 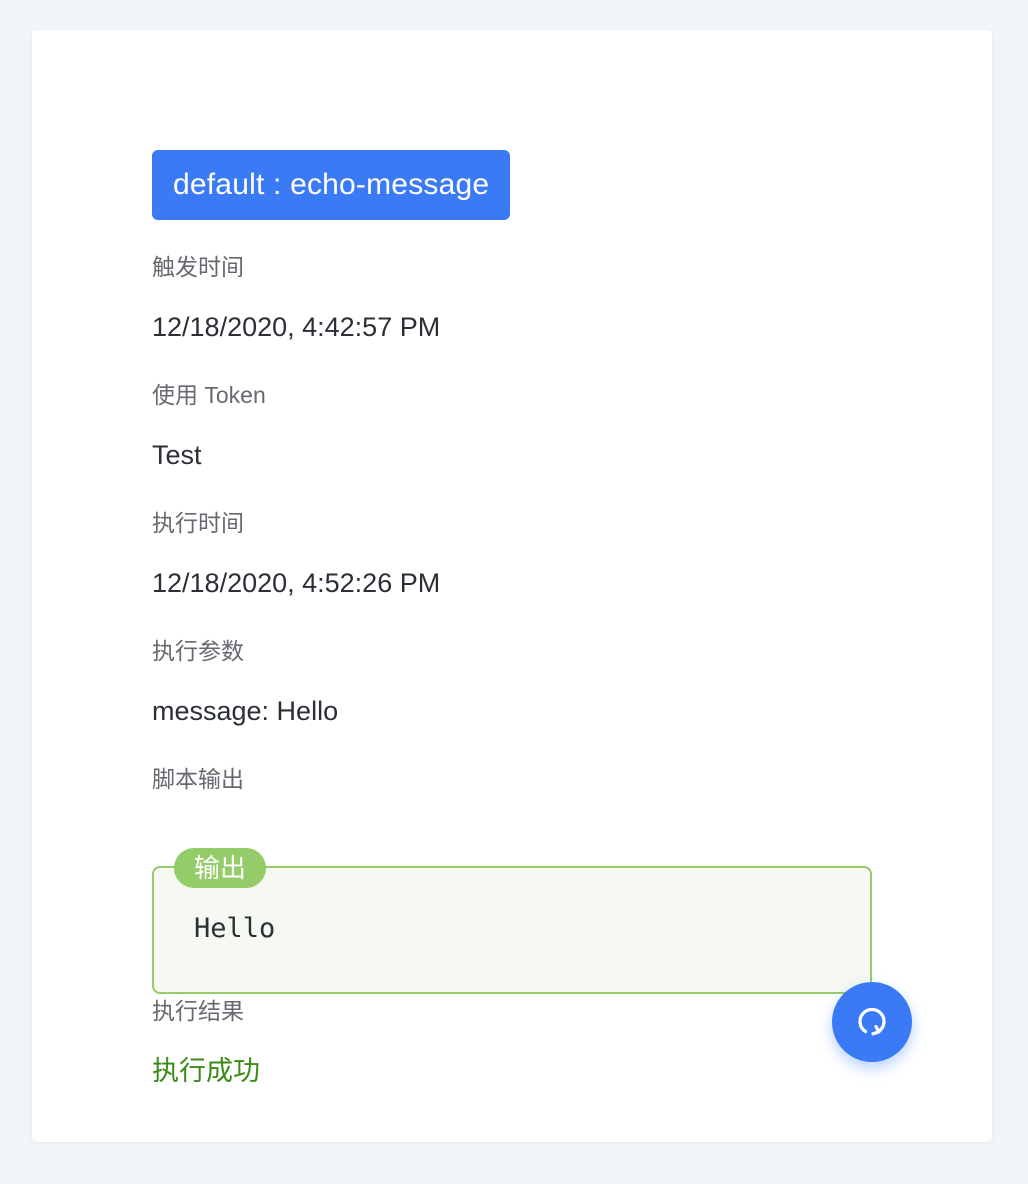 What do you see at coordinates (198, 779) in the screenshot?
I see `script-output-label: 脚本输出` at bounding box center [198, 779].